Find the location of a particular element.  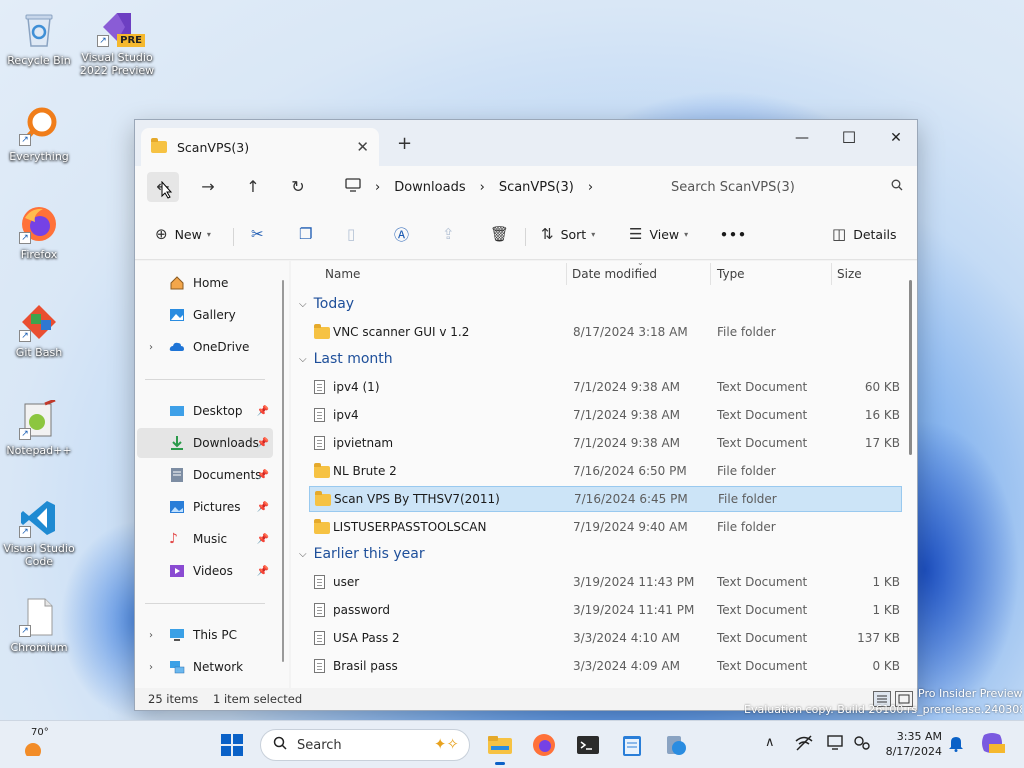

system-clock: 3:35 AM 8/17/2024 is located at coordinates (912, 744).